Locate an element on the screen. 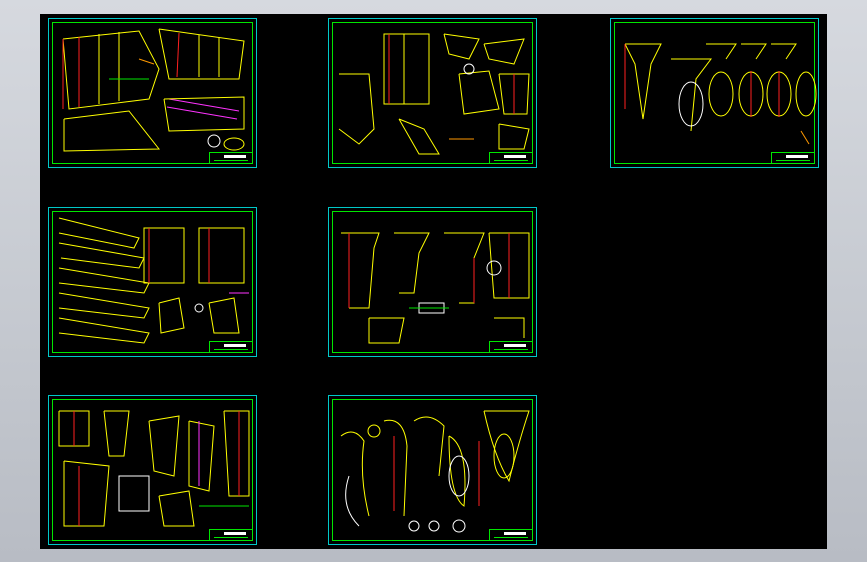 This screenshot has width=867, height=562. hull-plan-views-icon is located at coordinates (153, 90).